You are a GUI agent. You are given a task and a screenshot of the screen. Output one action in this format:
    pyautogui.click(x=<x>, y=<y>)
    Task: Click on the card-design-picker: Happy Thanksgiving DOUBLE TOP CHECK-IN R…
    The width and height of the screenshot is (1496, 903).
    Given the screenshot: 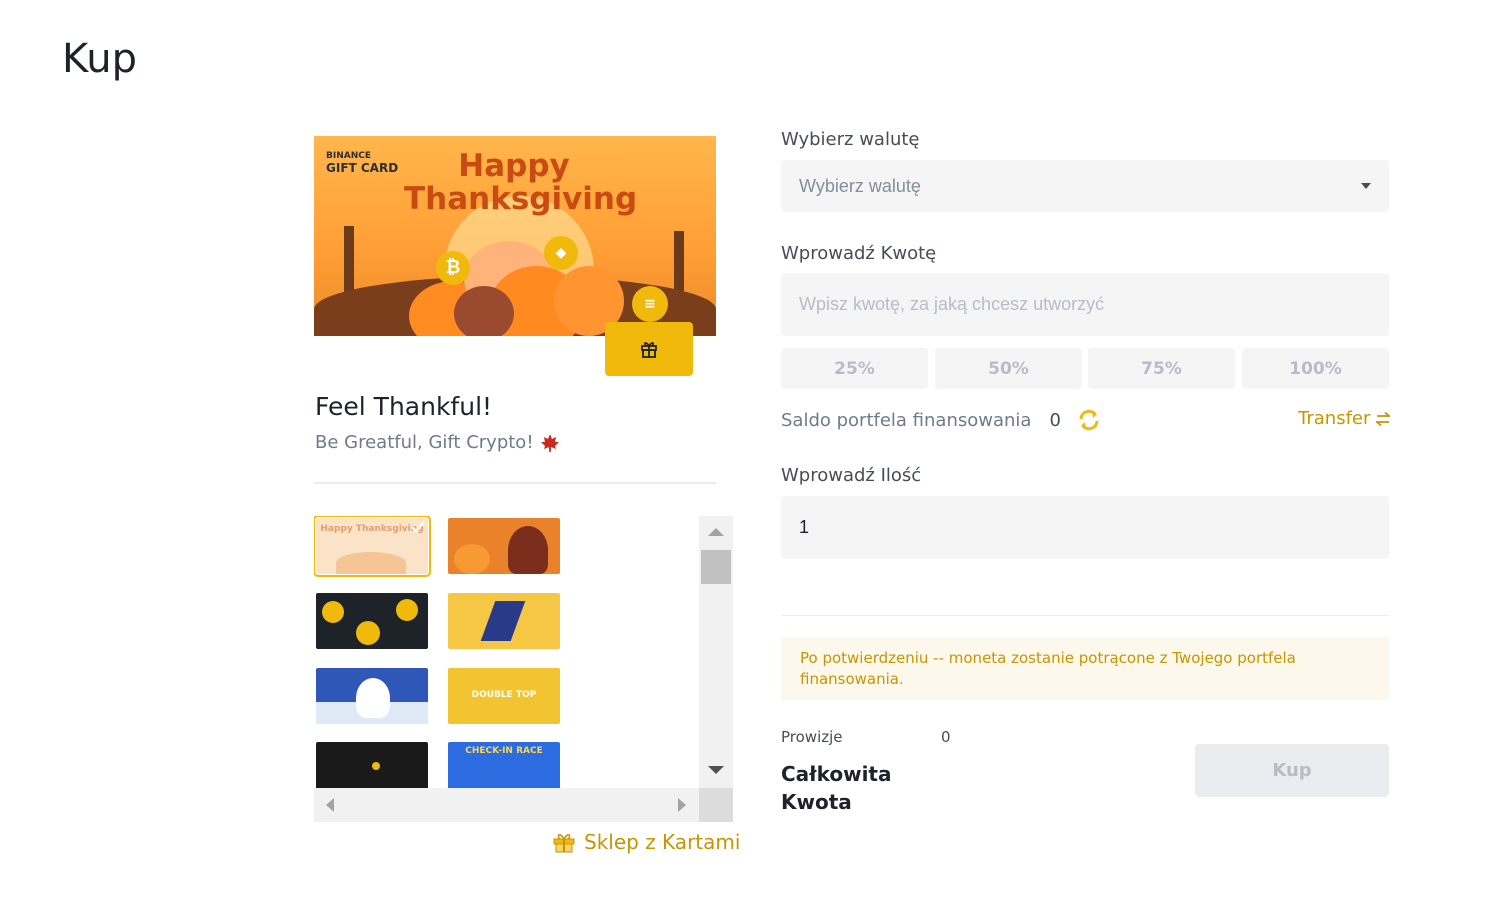 What is the action you would take?
    pyautogui.click(x=523, y=669)
    